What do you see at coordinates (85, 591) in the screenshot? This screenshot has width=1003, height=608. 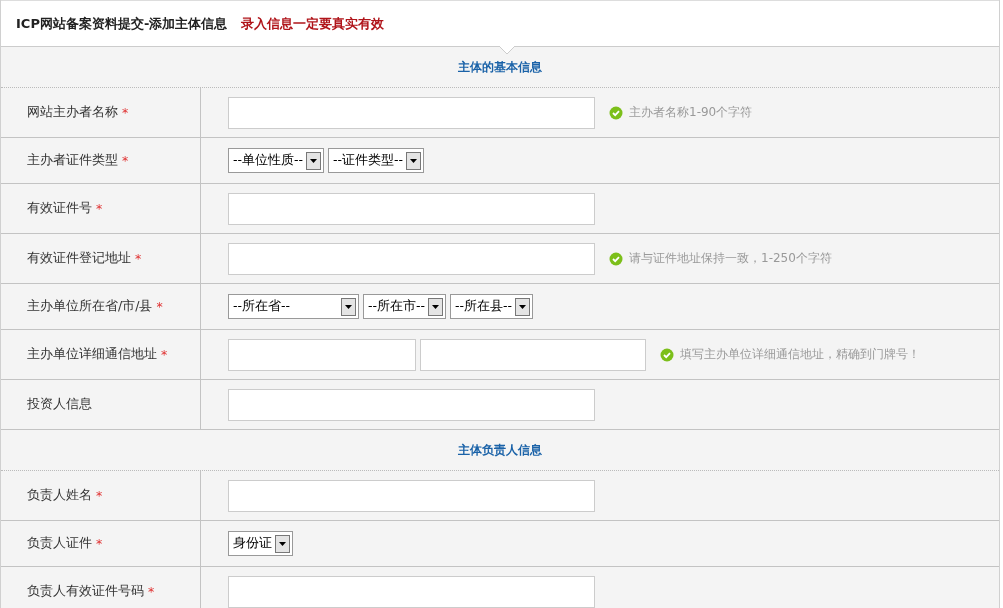 I see `field-label: 负责人有效证件号码` at bounding box center [85, 591].